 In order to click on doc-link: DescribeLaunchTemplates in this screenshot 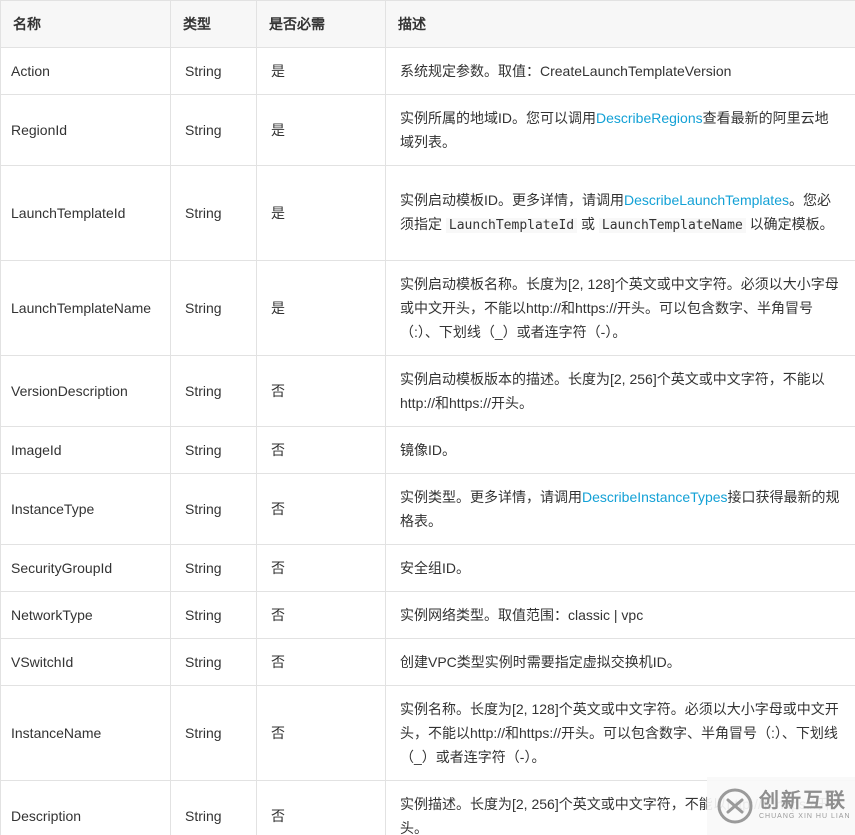, I will do `click(706, 200)`.